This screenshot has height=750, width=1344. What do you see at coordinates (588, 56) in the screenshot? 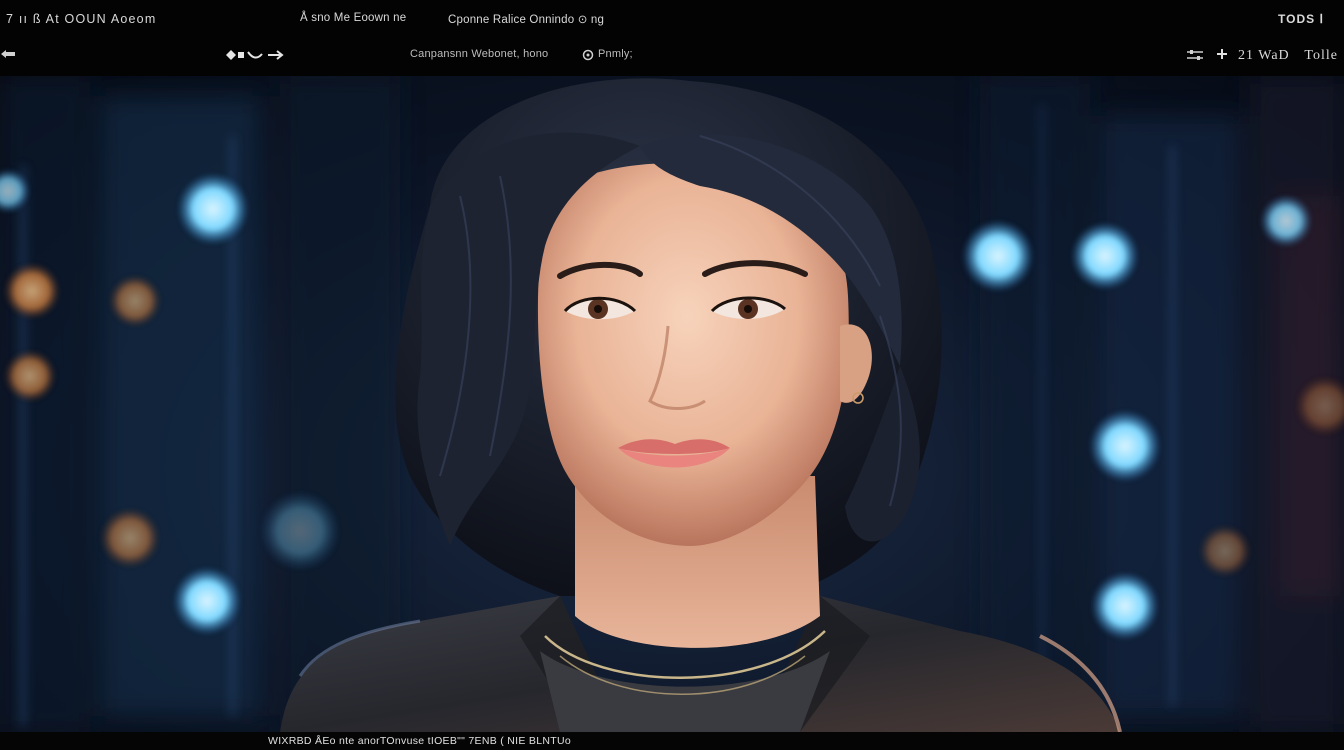
I see `circle-icon` at bounding box center [588, 56].